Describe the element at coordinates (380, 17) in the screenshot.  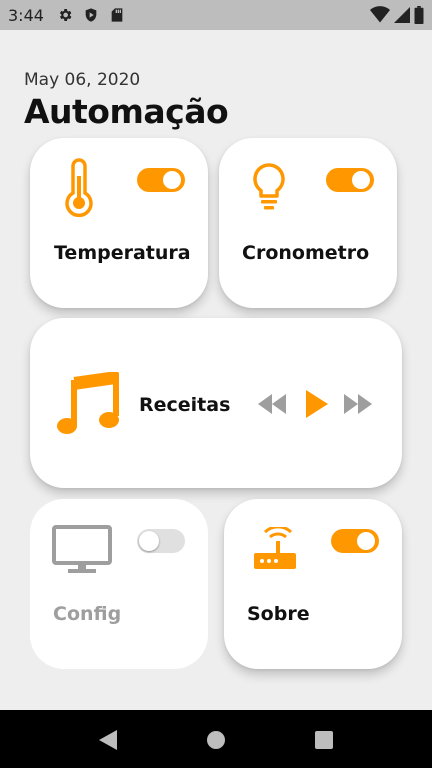
I see `wifi-icon` at that location.